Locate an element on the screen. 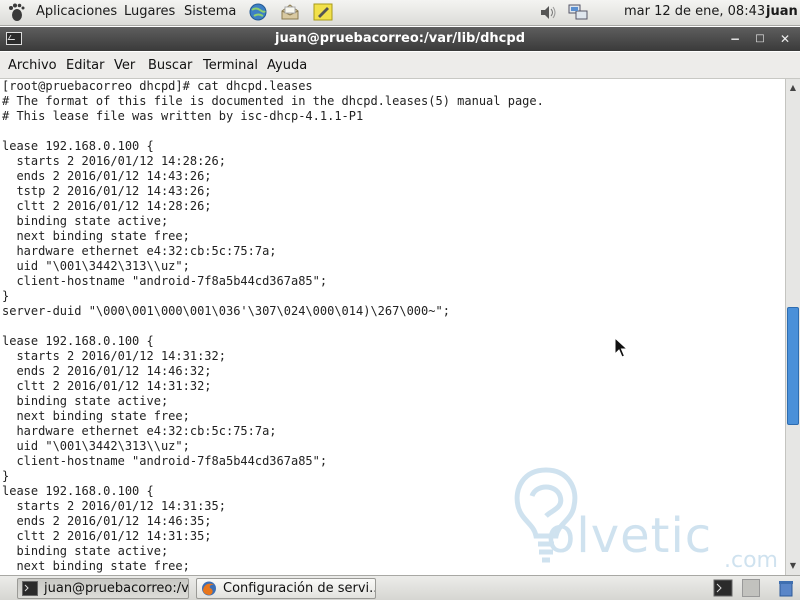 This screenshot has width=800, height=600. close-button: ✕ is located at coordinates (785, 39).